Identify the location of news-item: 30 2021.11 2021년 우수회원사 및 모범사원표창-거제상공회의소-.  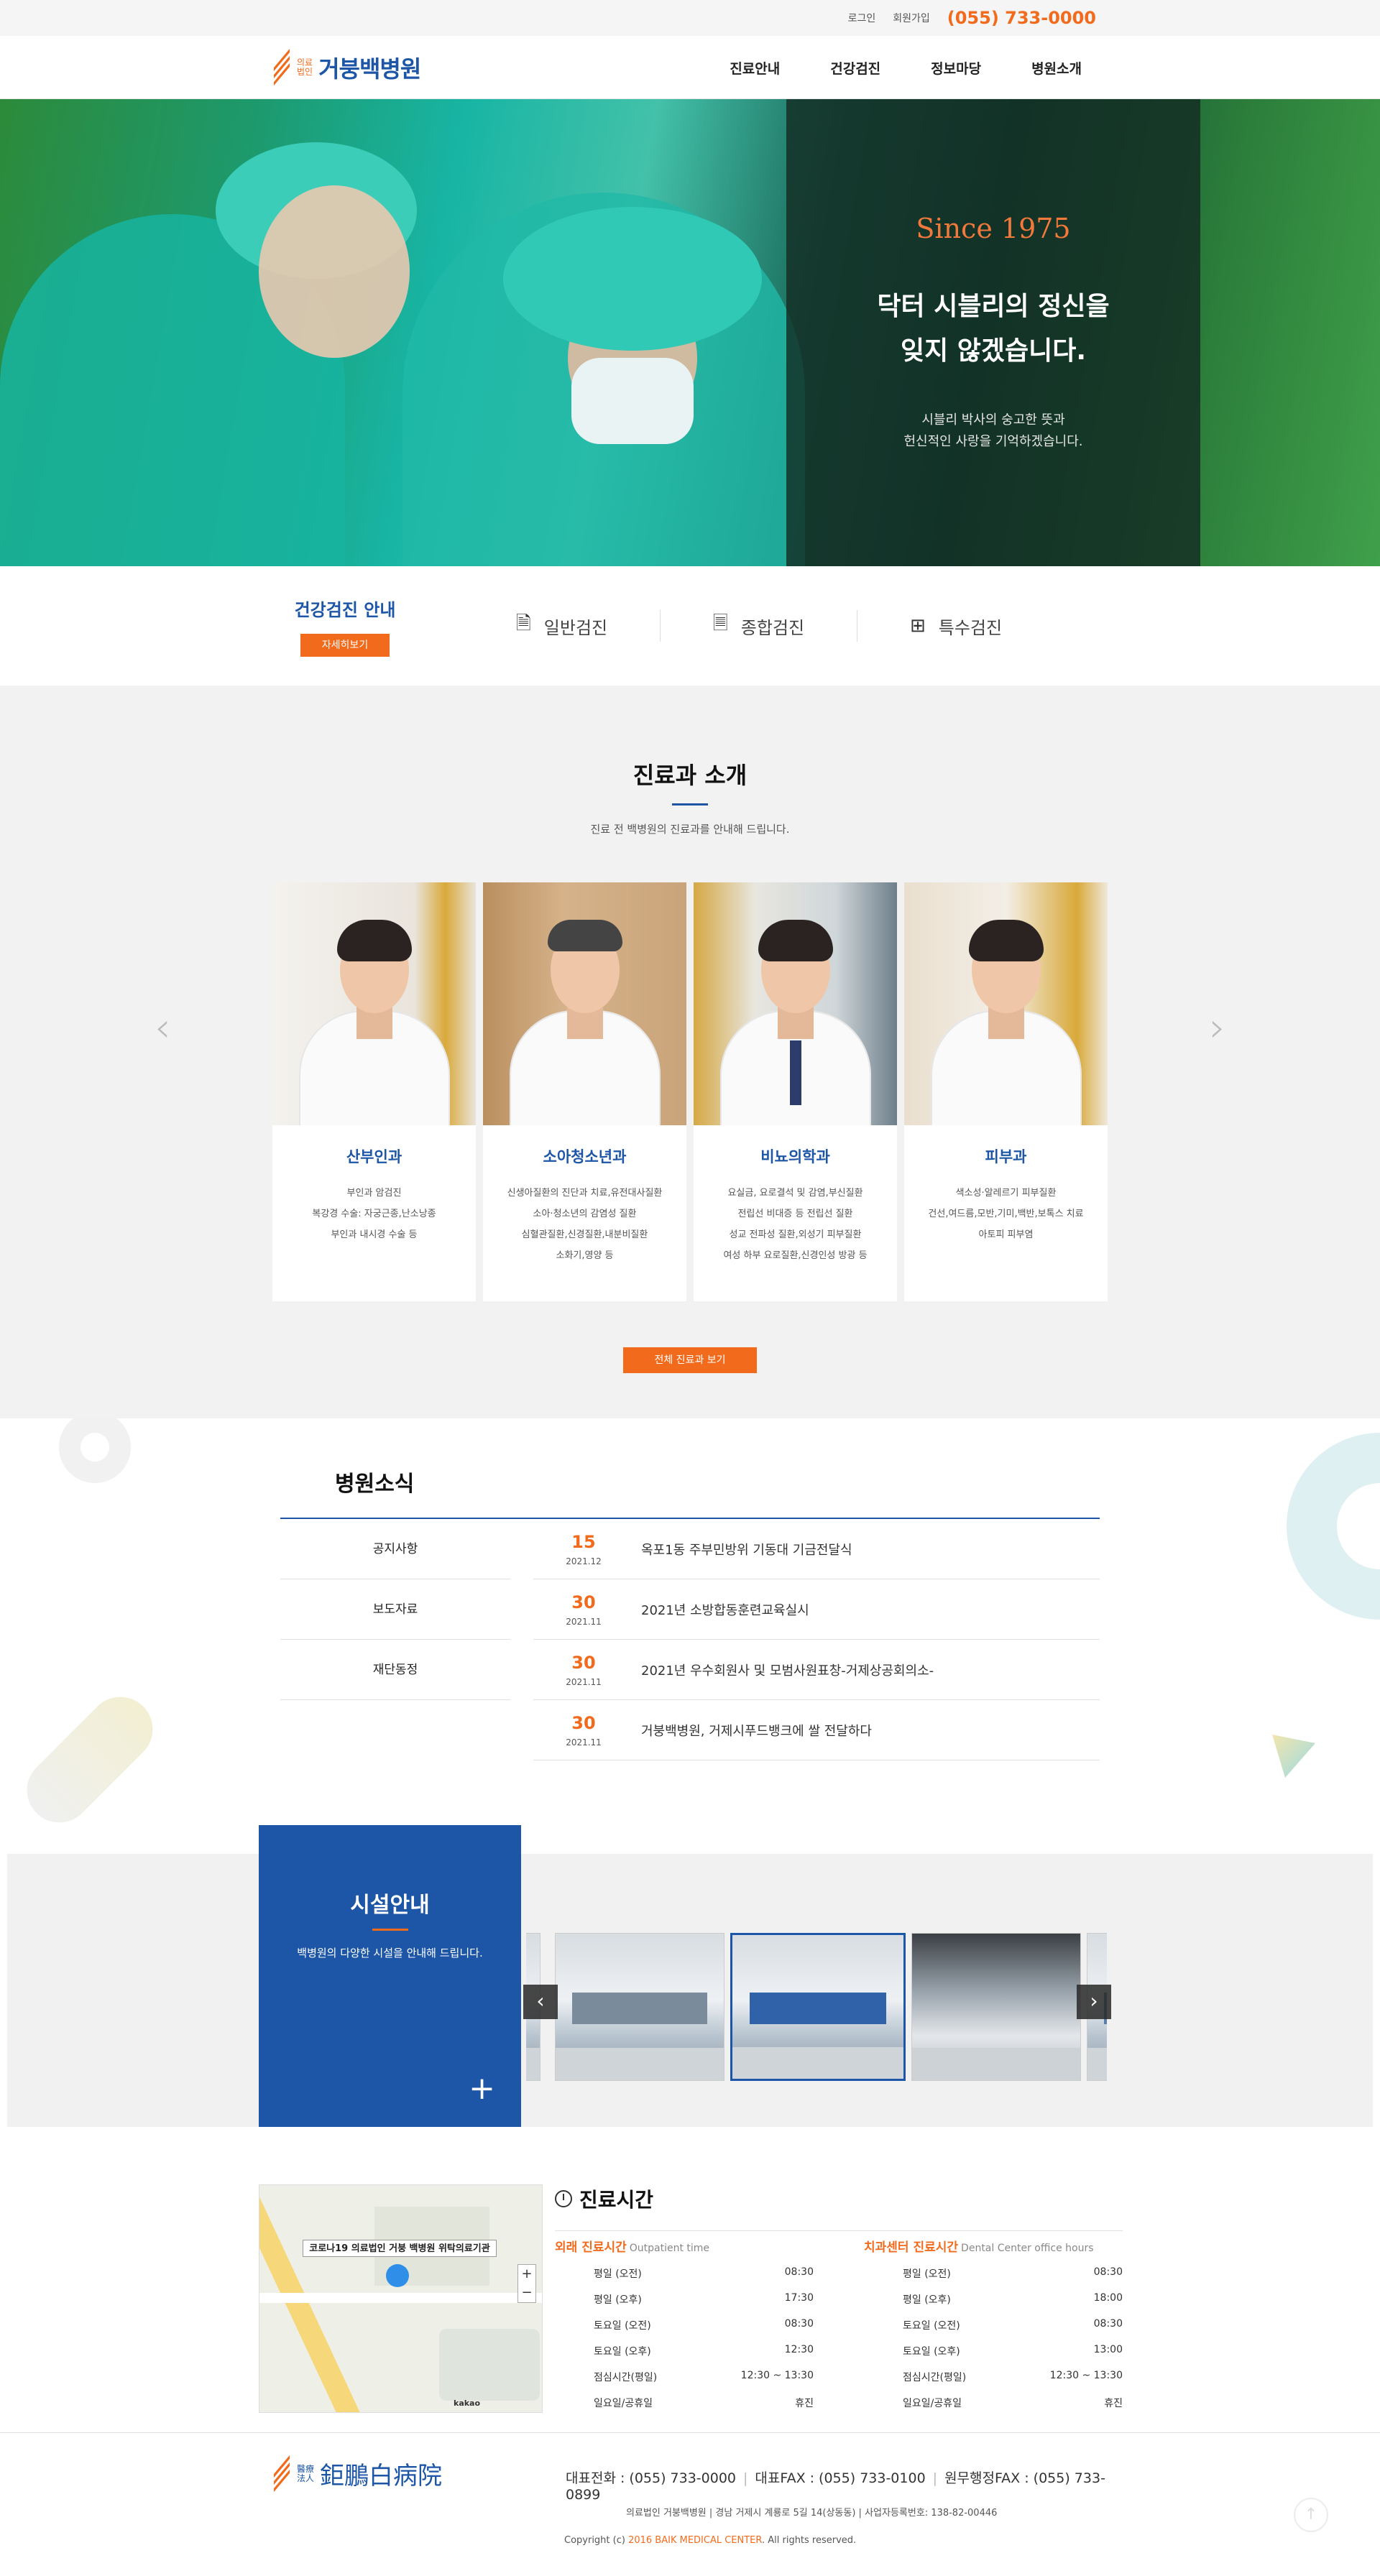
(816, 1670).